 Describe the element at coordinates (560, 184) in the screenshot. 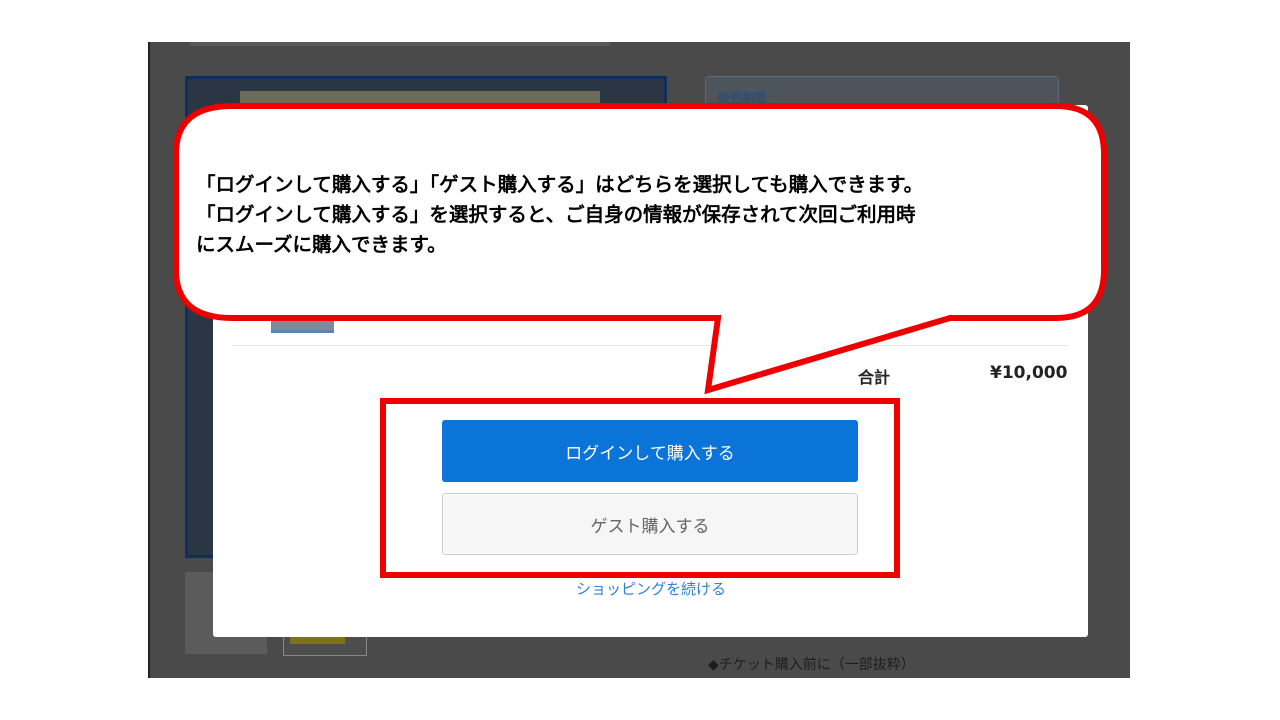

I see `callout-line-1: 「ログインして購入する」「ゲスト購入する」はどちらを選択しても購入できます。` at that location.